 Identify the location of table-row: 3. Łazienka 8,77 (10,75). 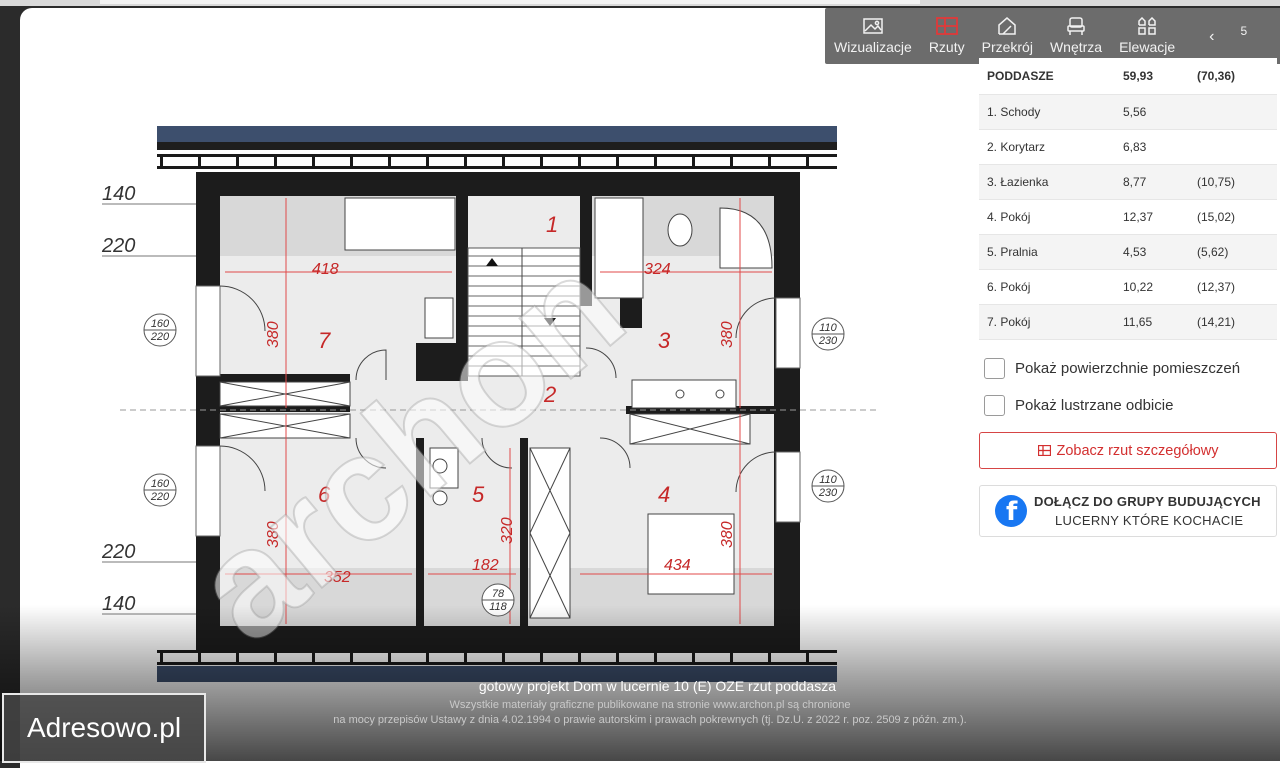
(1128, 182).